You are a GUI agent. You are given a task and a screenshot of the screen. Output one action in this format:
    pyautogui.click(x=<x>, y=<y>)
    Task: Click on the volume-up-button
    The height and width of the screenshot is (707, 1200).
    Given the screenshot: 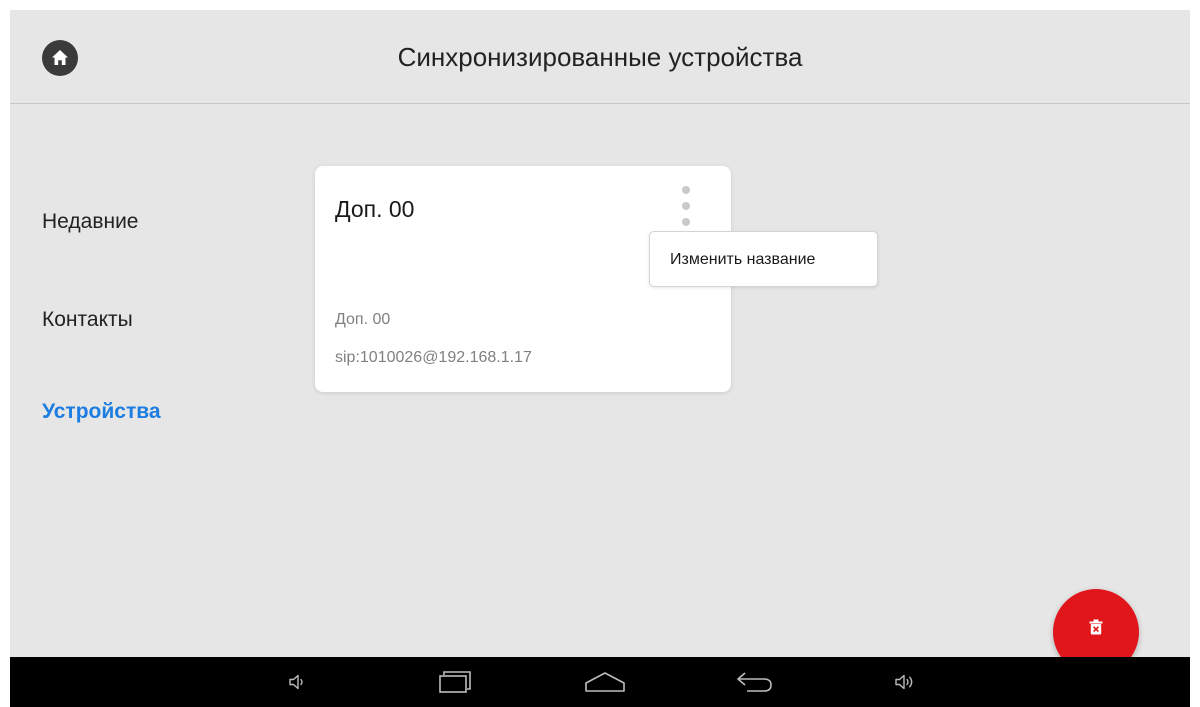 What is the action you would take?
    pyautogui.click(x=905, y=682)
    